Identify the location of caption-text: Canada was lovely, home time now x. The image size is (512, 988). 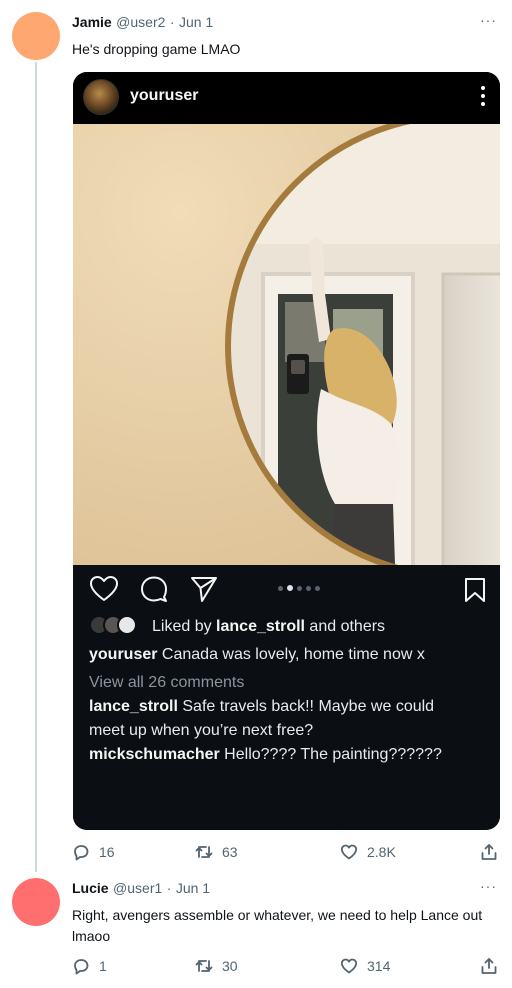
(291, 654).